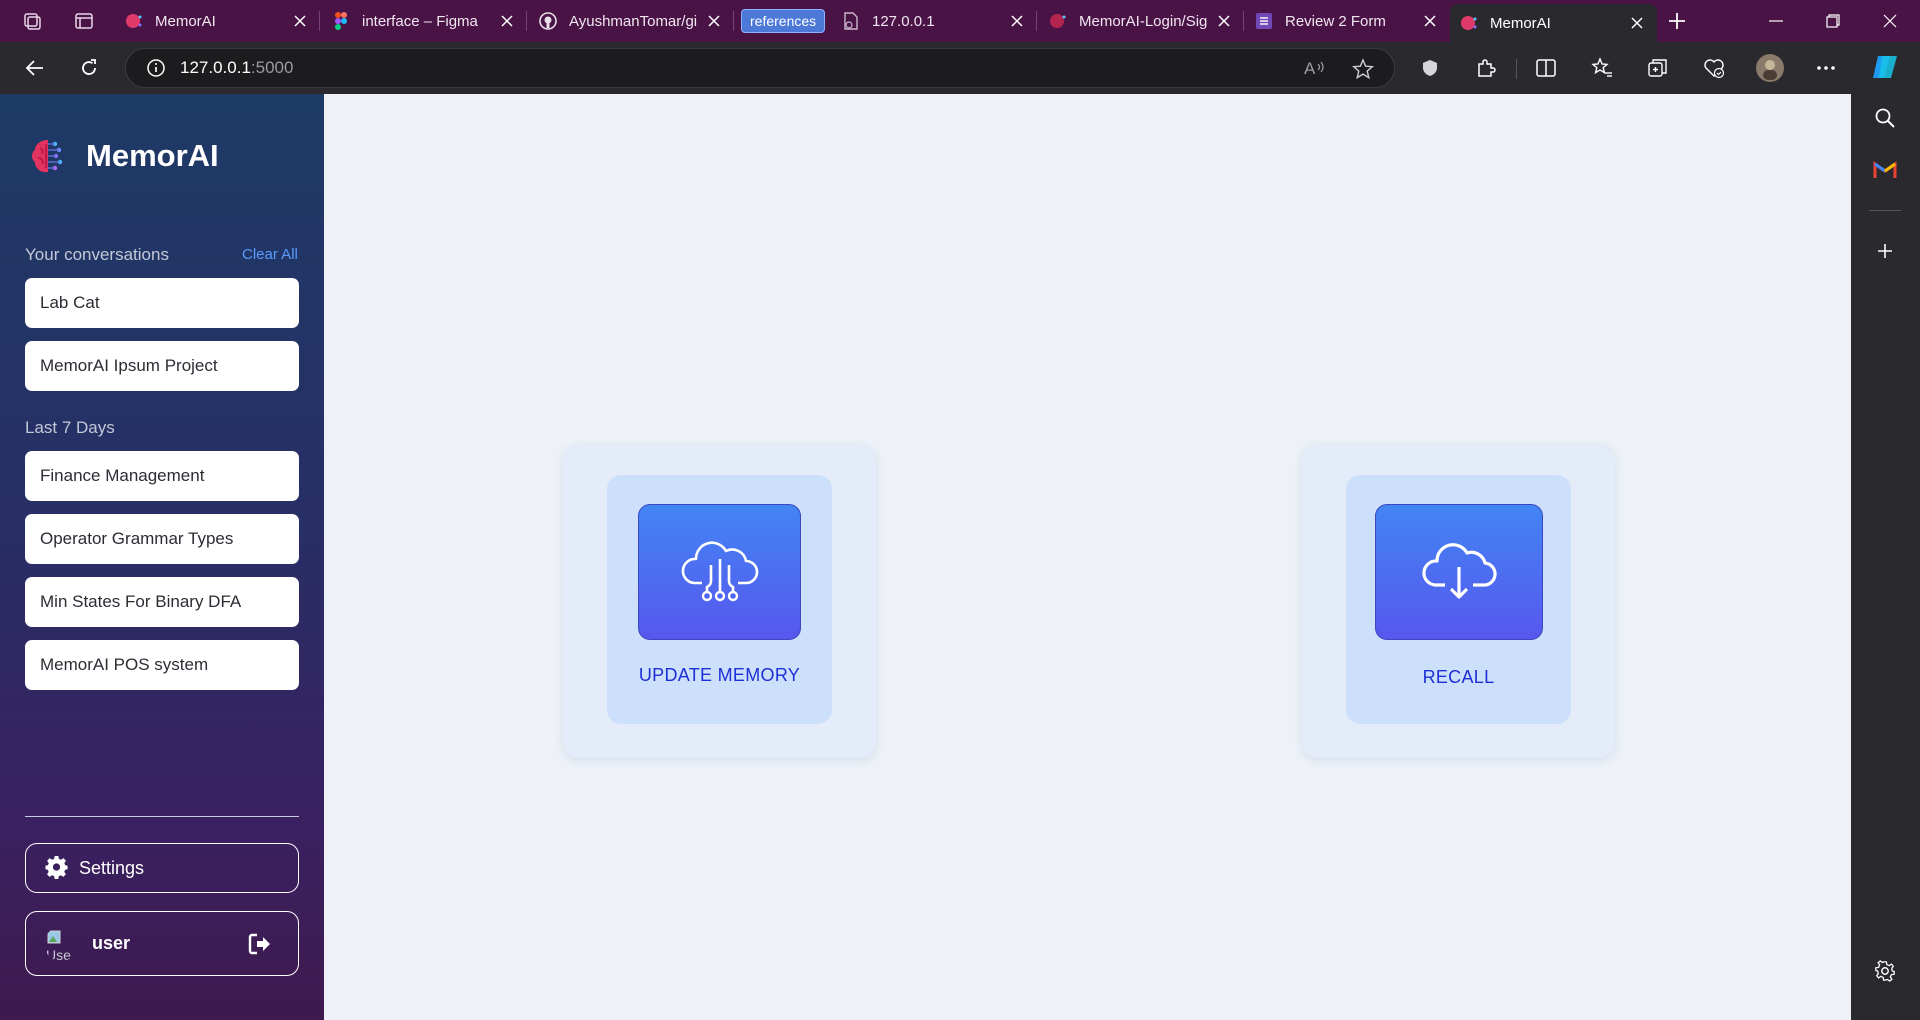 The height and width of the screenshot is (1020, 1920). Describe the element at coordinates (1310, 68) in the screenshot. I see `svg-text: A` at that location.